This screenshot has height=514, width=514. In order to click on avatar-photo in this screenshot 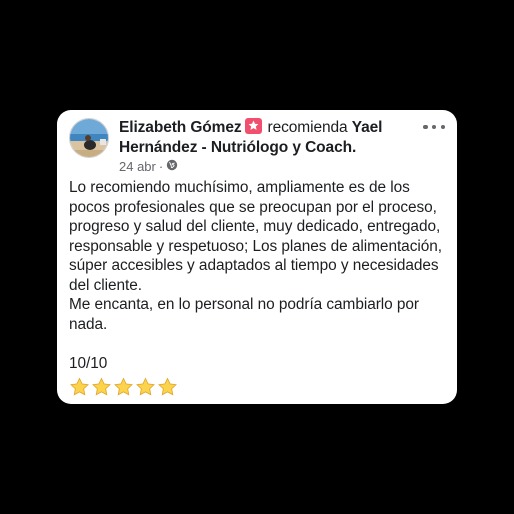, I will do `click(89, 138)`.